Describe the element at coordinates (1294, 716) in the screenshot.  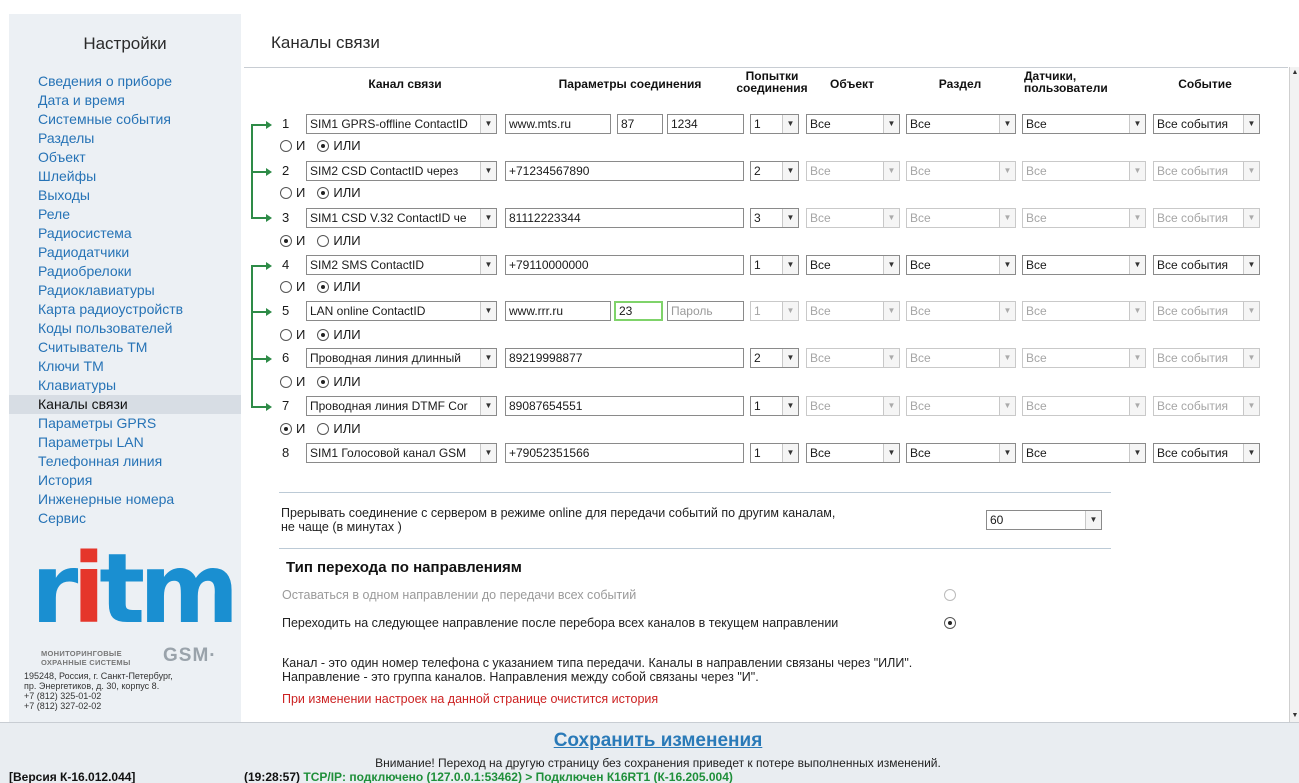
I see `scroll-down-icon: ▼` at that location.